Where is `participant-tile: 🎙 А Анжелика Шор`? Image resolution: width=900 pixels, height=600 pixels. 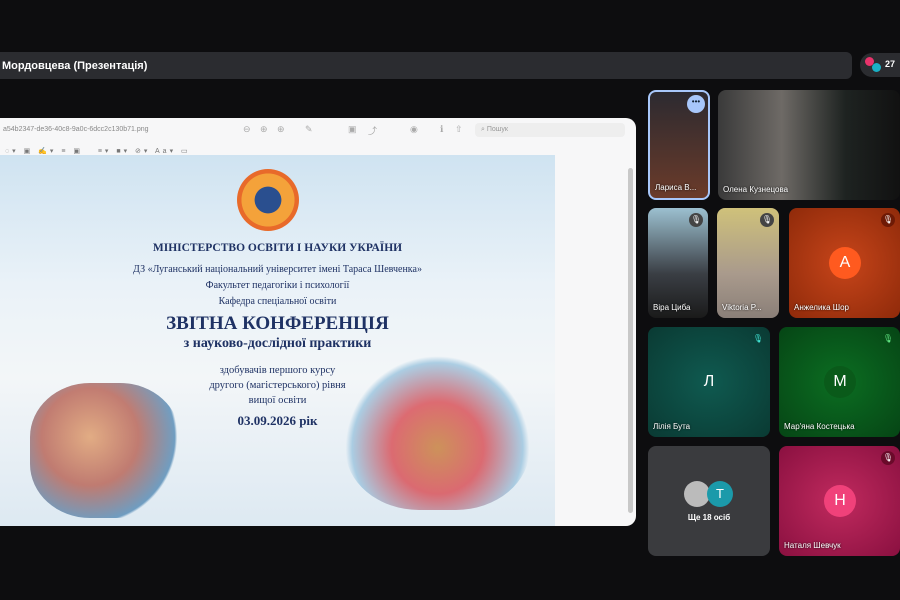 participant-tile: 🎙 А Анжелика Шор is located at coordinates (844, 263).